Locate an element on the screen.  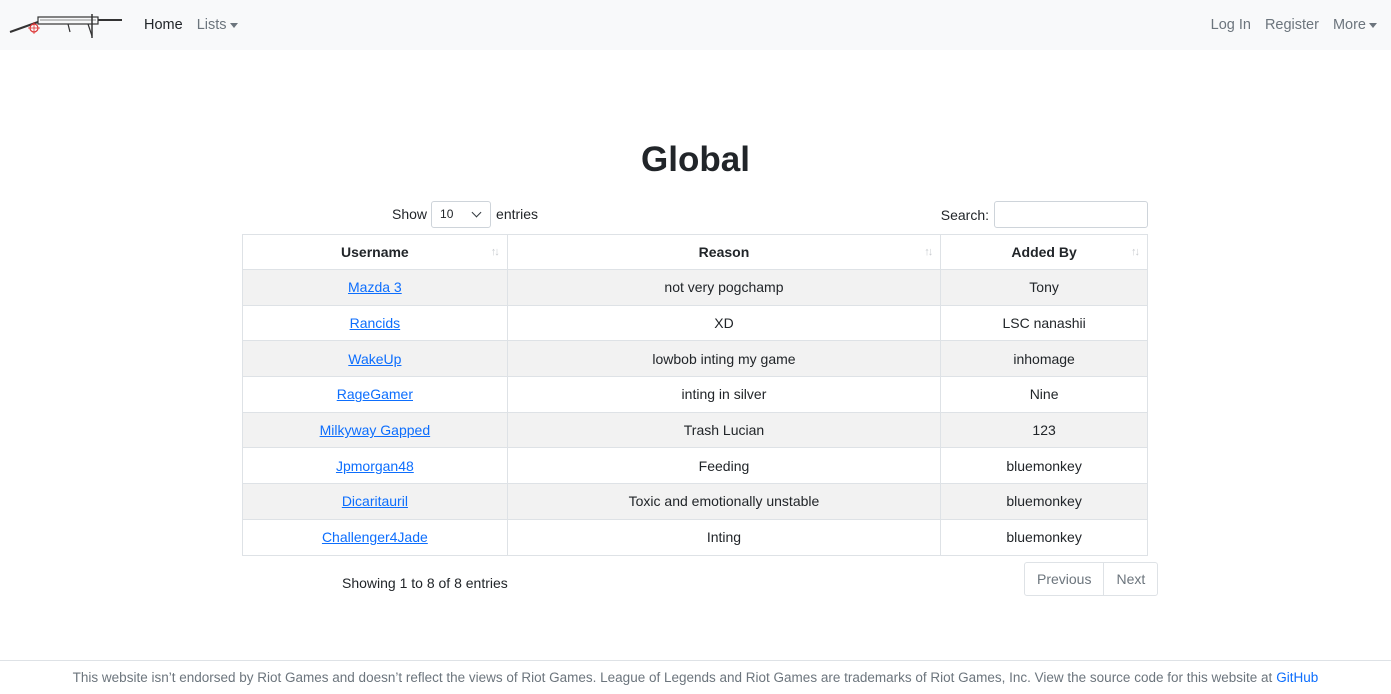
username-link: Dicaritauril is located at coordinates (375, 501).